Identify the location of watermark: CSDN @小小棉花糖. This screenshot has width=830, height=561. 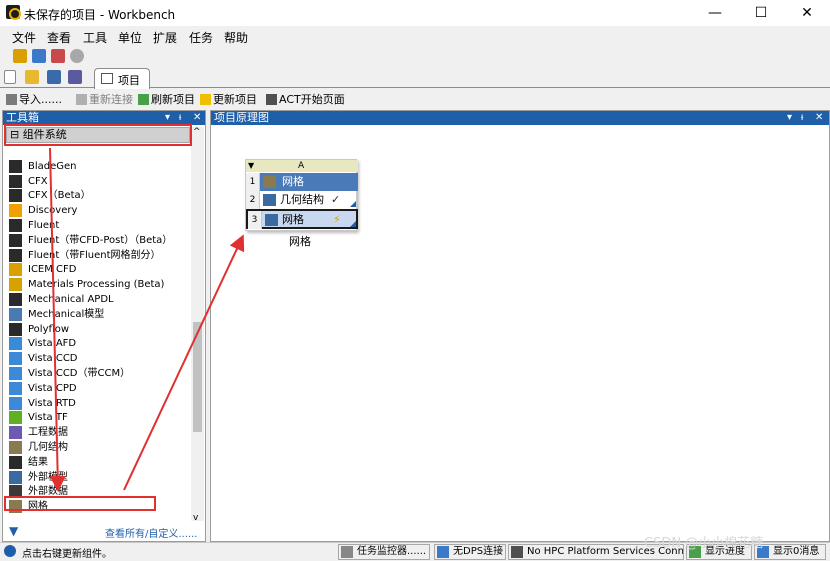
(704, 543).